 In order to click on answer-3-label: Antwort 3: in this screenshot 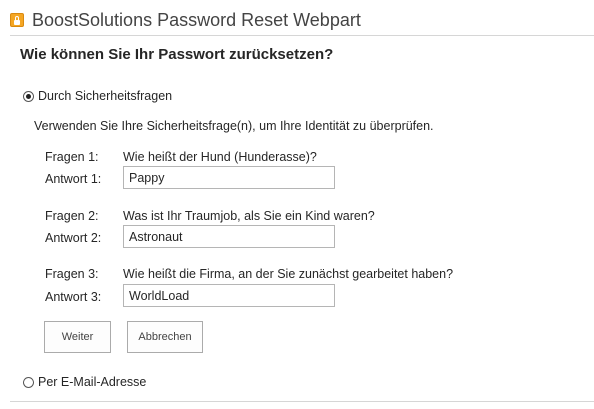, I will do `click(73, 297)`.